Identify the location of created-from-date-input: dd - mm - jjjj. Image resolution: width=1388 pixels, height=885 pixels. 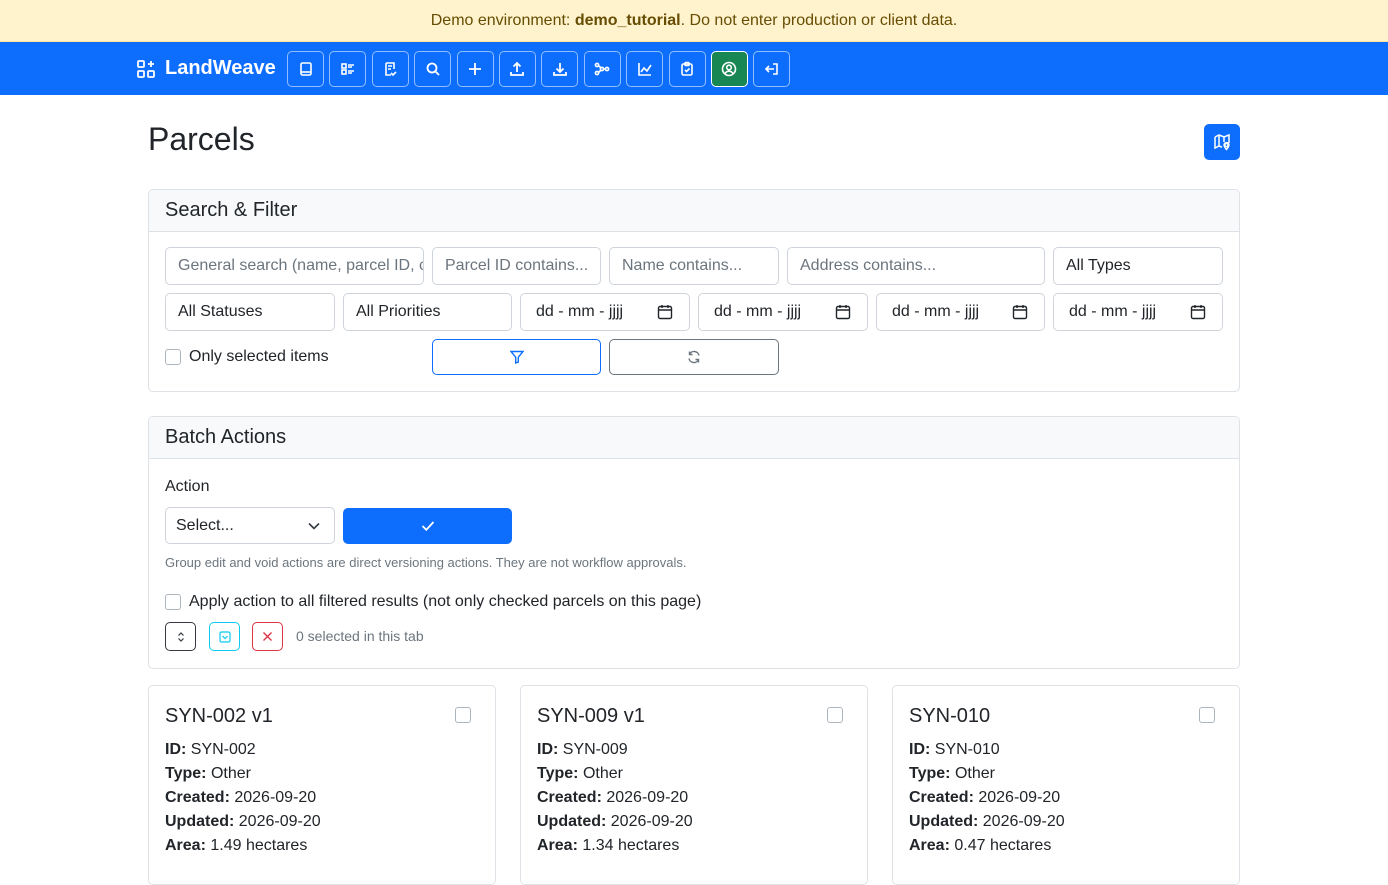
(605, 312).